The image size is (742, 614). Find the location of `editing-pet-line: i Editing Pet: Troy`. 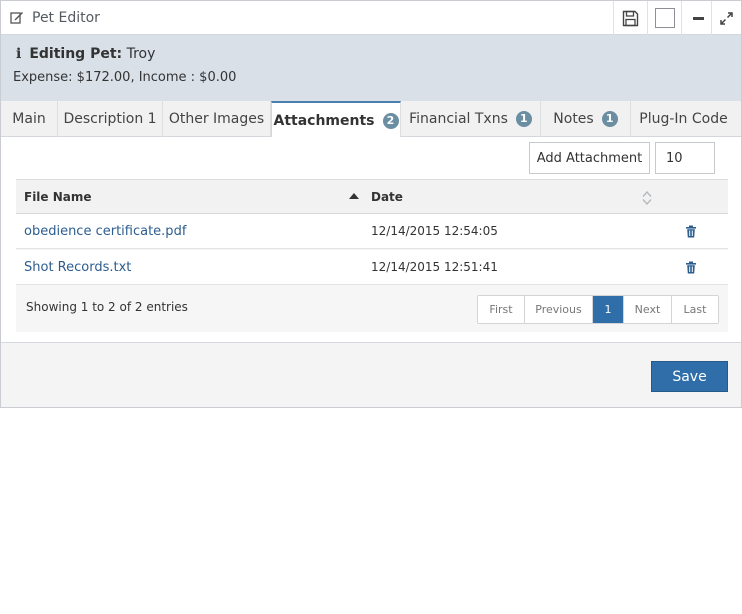

editing-pet-line: i Editing Pet: Troy is located at coordinates (85, 54).